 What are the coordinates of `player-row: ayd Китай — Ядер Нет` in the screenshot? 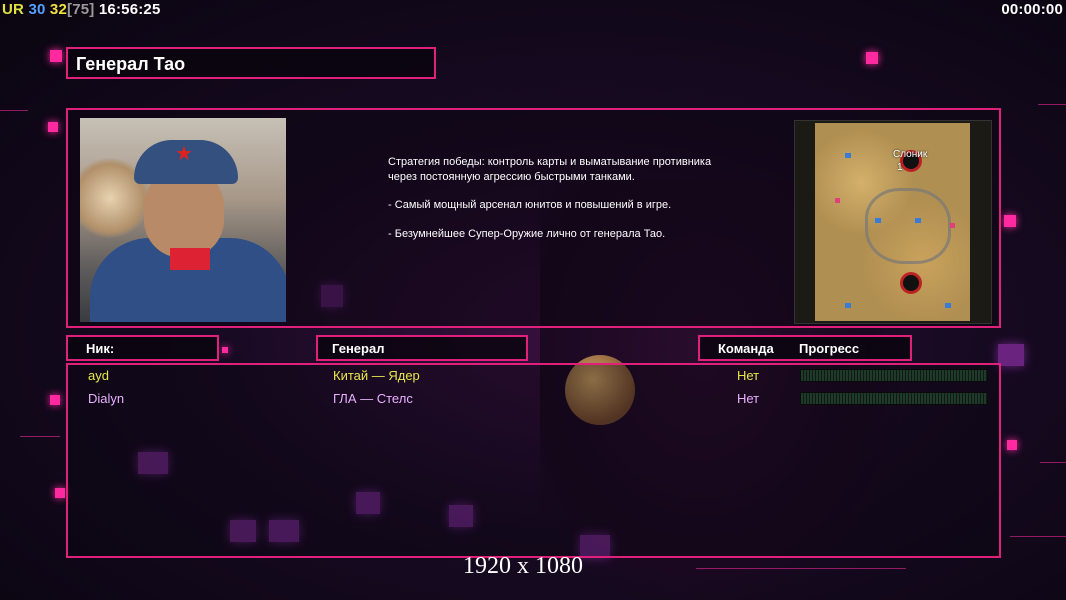 It's located at (533, 376).